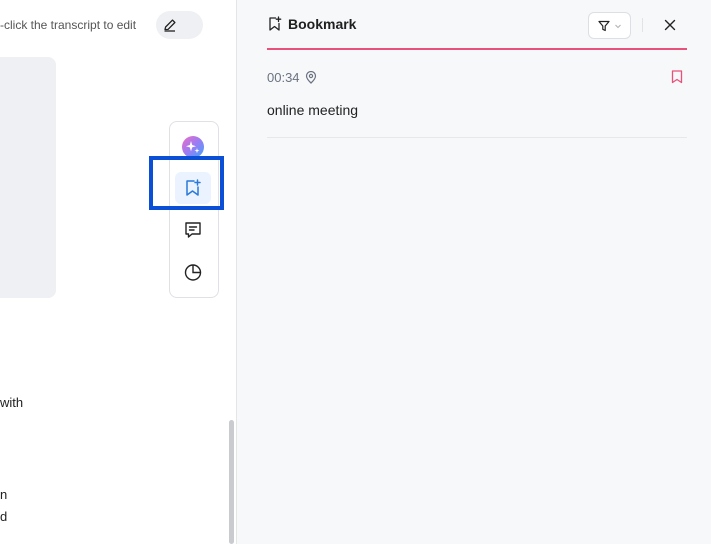 Image resolution: width=711 pixels, height=544 pixels. What do you see at coordinates (179, 25) in the screenshot?
I see `edit-transcript-button` at bounding box center [179, 25].